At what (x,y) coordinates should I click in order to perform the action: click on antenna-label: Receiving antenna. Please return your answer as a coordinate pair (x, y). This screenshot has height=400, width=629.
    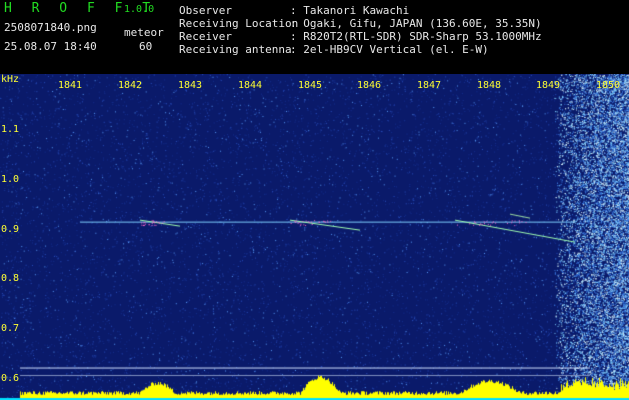
    Looking at the image, I should click on (235, 49).